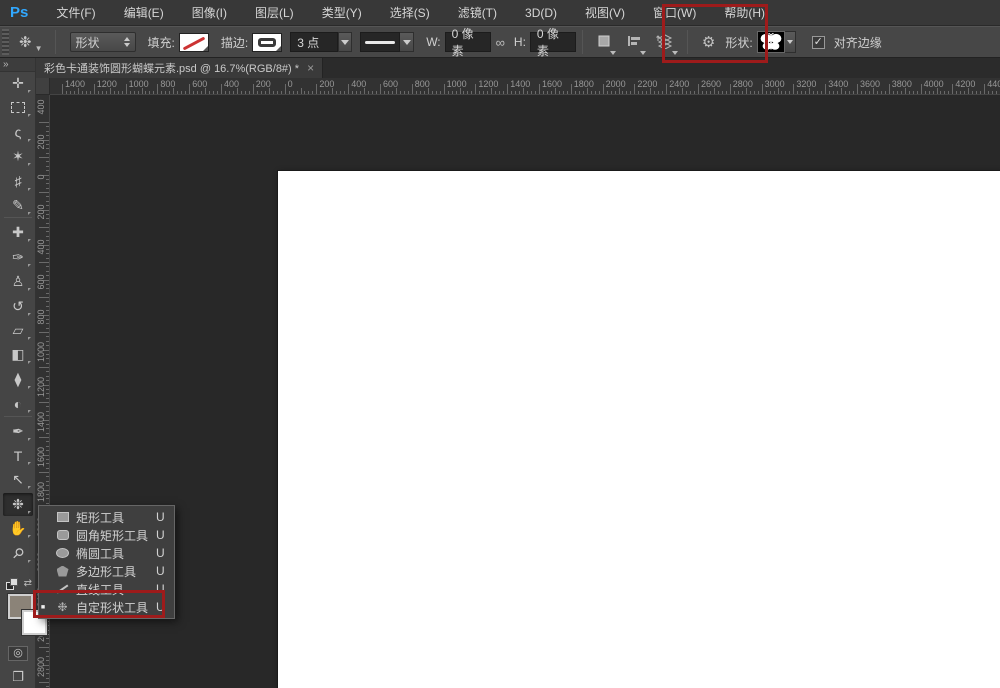  I want to click on tool-dodge-tool: ◐, so click(18, 403).